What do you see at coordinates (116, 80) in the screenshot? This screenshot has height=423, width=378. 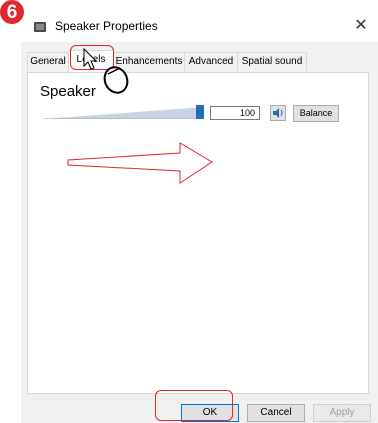 I see `mouse-icon` at bounding box center [116, 80].